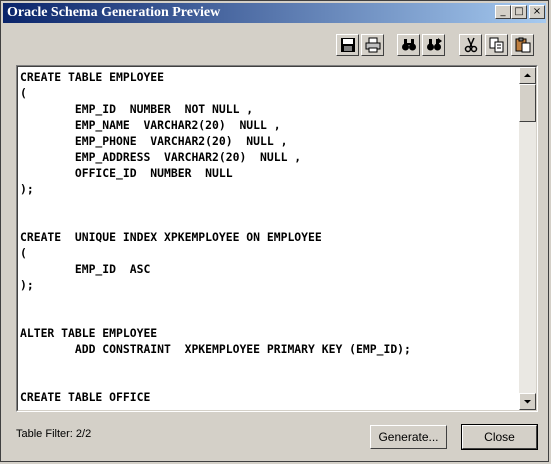 This screenshot has height=464, width=551. I want to click on find-next-icon, so click(434, 44).